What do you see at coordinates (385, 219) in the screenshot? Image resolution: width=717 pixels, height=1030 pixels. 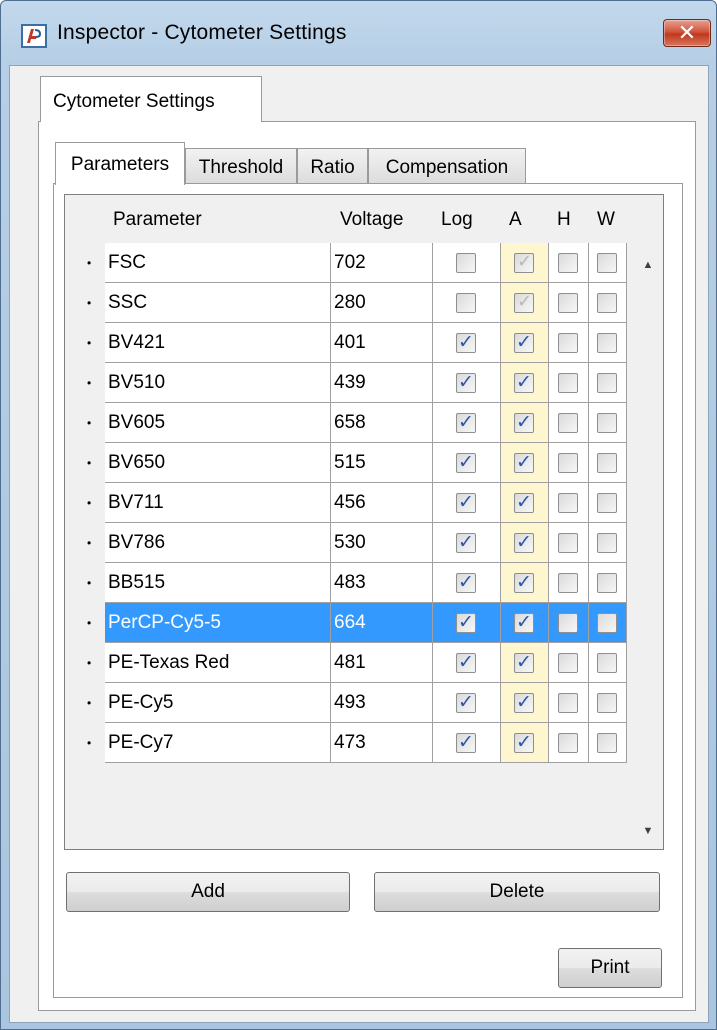 I see `column-header-voltage: Voltage` at bounding box center [385, 219].